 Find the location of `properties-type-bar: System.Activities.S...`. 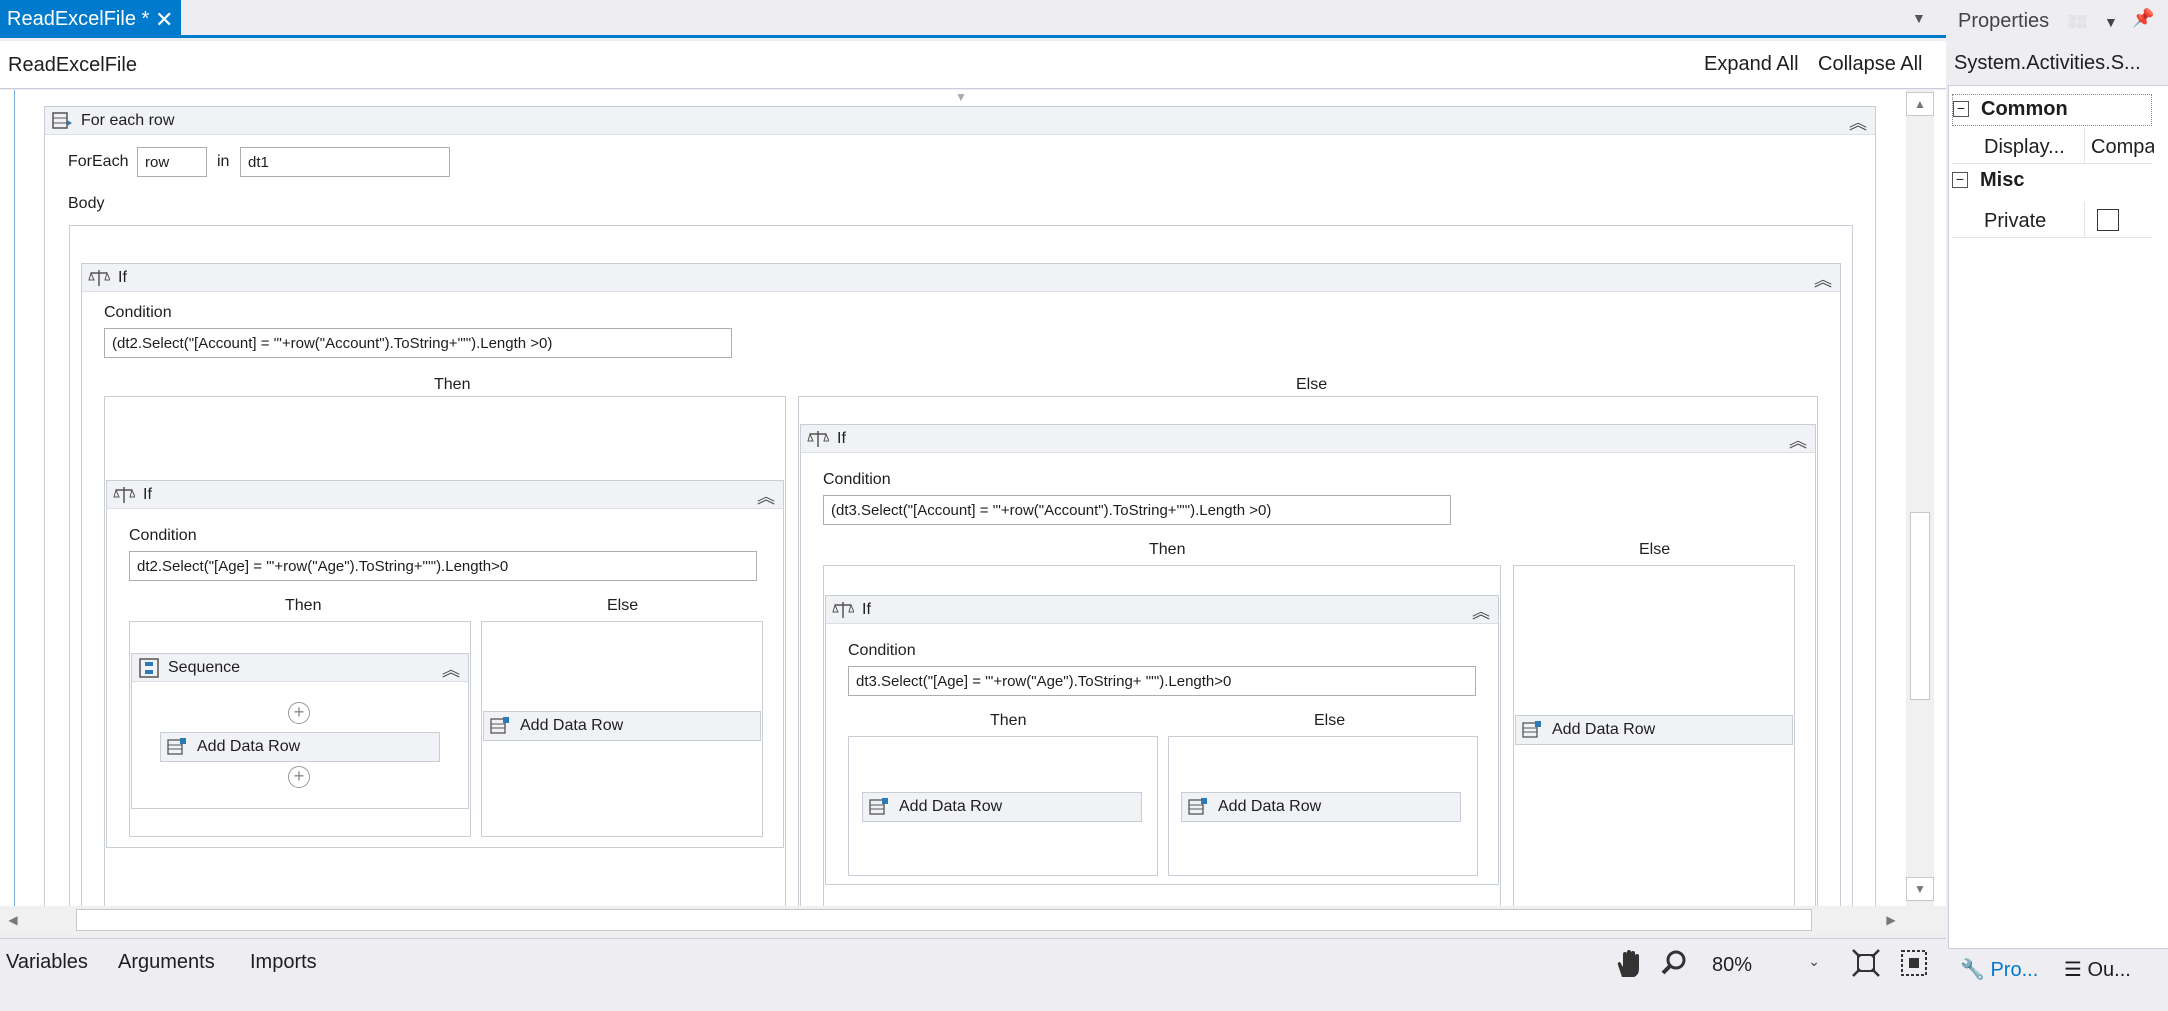

properties-type-bar: System.Activities.S... is located at coordinates (2058, 64).